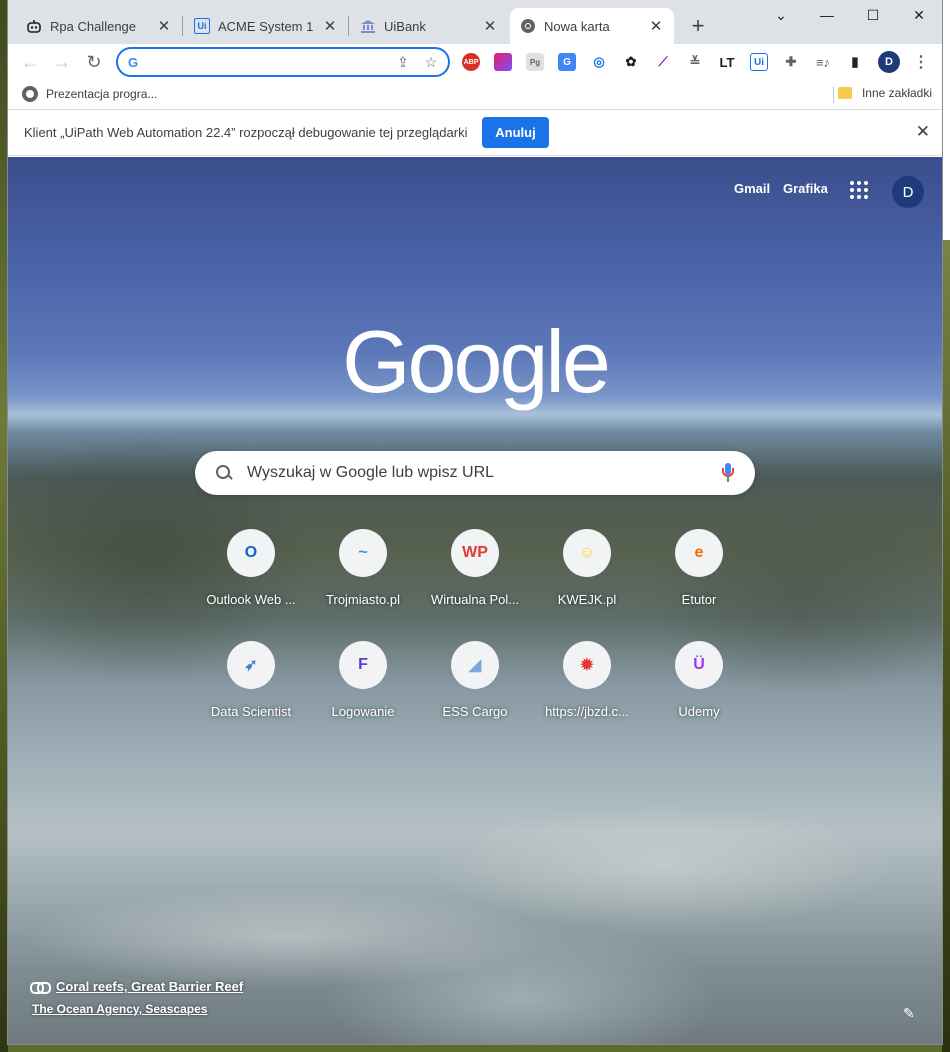 The width and height of the screenshot is (950, 1052). I want to click on tab-uibank: UiBank ✕, so click(429, 26).